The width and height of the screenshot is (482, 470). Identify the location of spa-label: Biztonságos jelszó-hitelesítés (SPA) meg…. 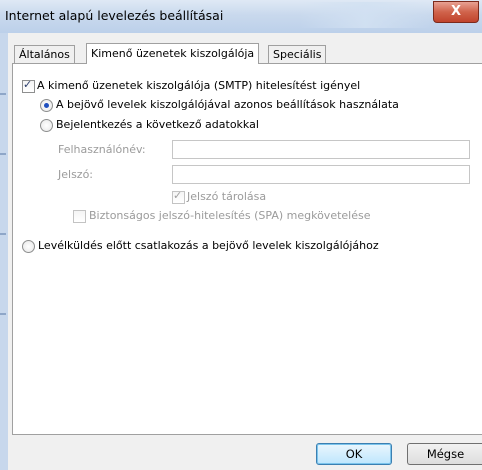
(230, 215).